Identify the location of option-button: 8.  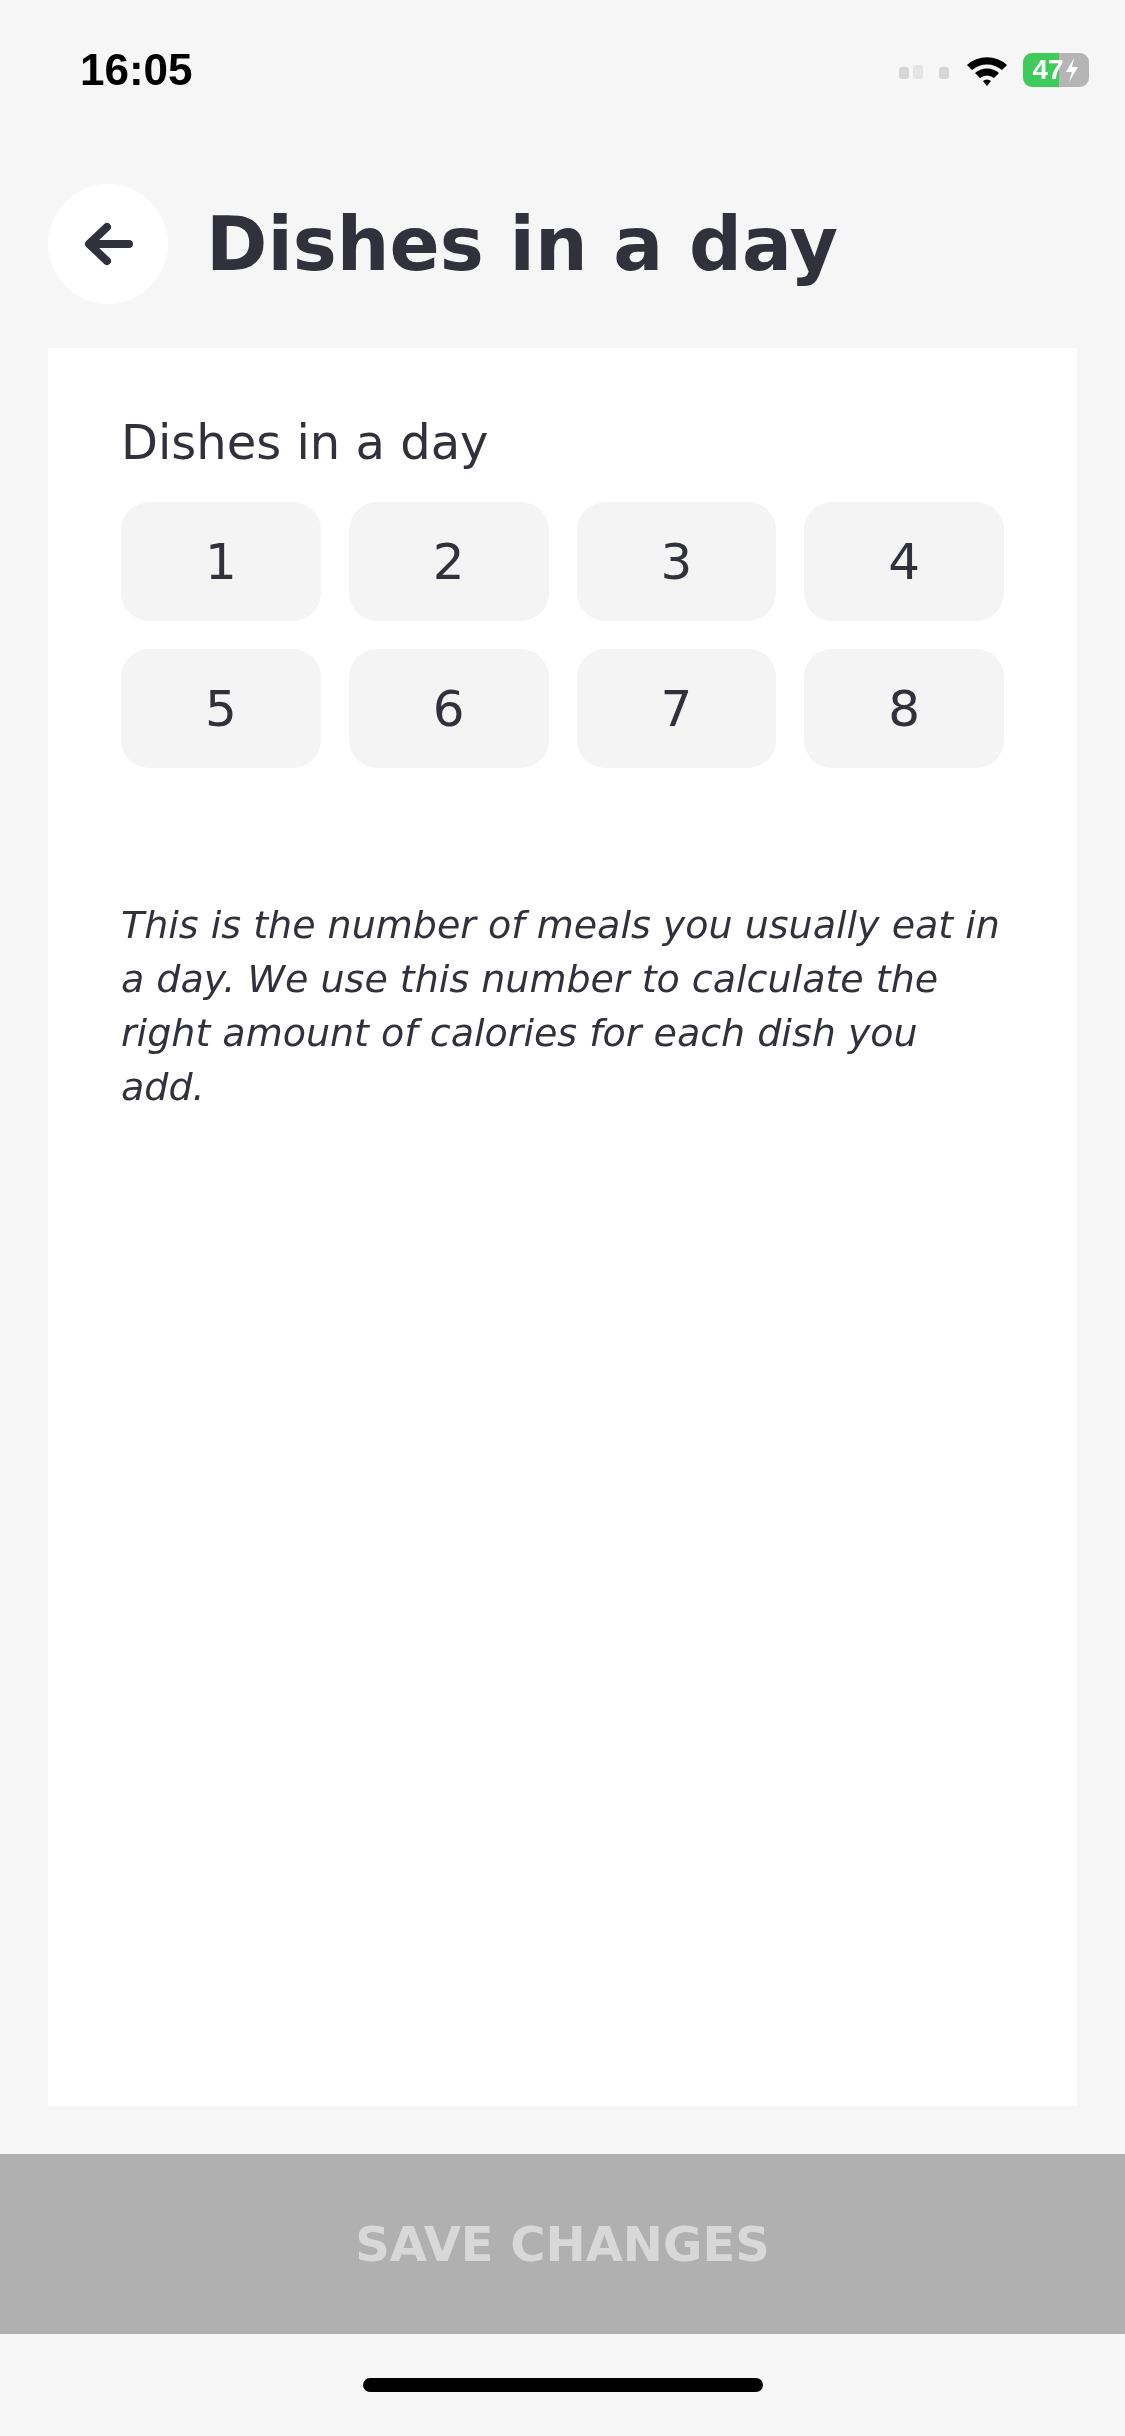
(904, 708).